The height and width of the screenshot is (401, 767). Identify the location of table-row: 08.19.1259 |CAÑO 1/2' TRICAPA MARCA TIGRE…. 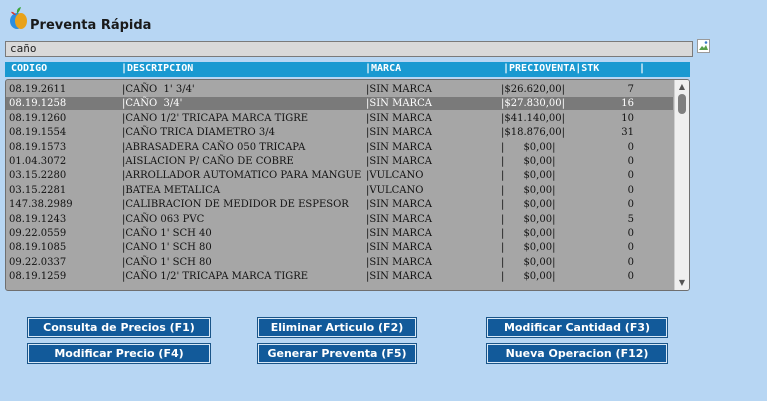
(339, 276).